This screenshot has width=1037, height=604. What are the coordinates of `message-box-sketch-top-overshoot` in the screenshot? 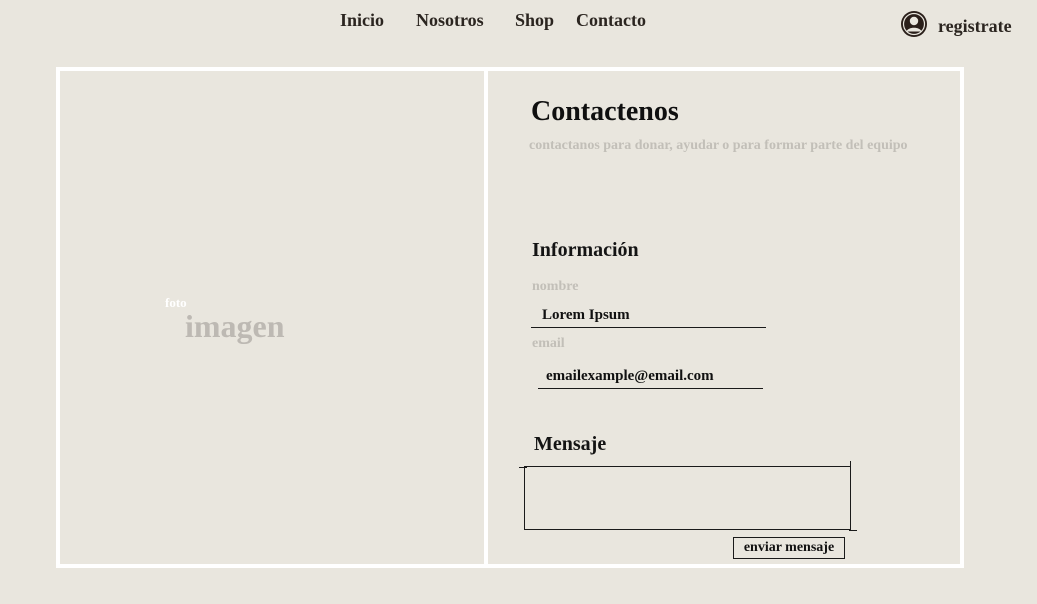 It's located at (850, 465).